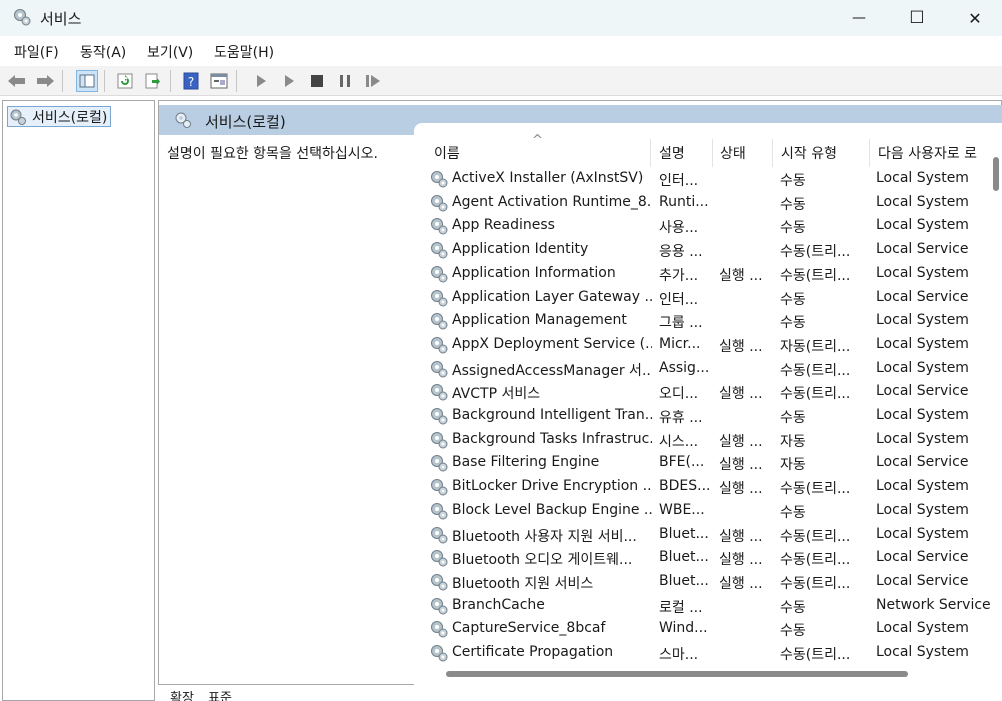 The image size is (1002, 701). What do you see at coordinates (220, 694) in the screenshot?
I see `tab-standard: 표준` at bounding box center [220, 694].